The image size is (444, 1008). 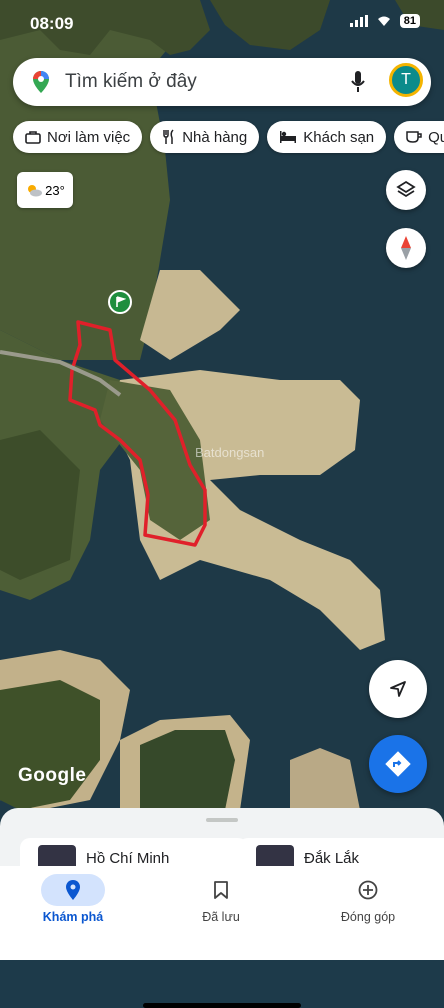 What do you see at coordinates (222, 23) in the screenshot?
I see `status-bar: 08:09 81` at bounding box center [222, 23].